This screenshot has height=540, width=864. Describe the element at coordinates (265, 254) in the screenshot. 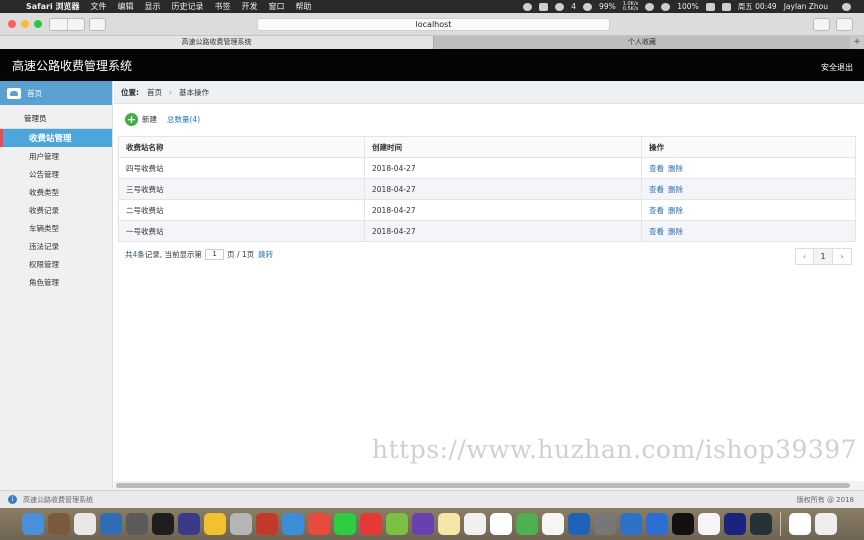

I see `jump-link: 跳转` at that location.